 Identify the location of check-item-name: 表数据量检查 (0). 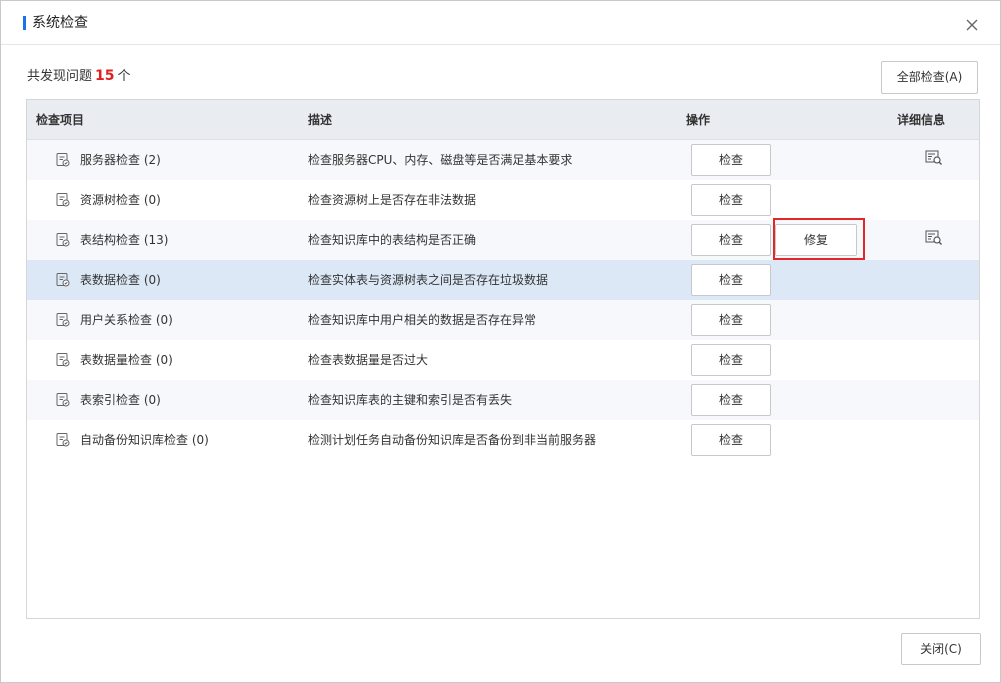
(126, 360).